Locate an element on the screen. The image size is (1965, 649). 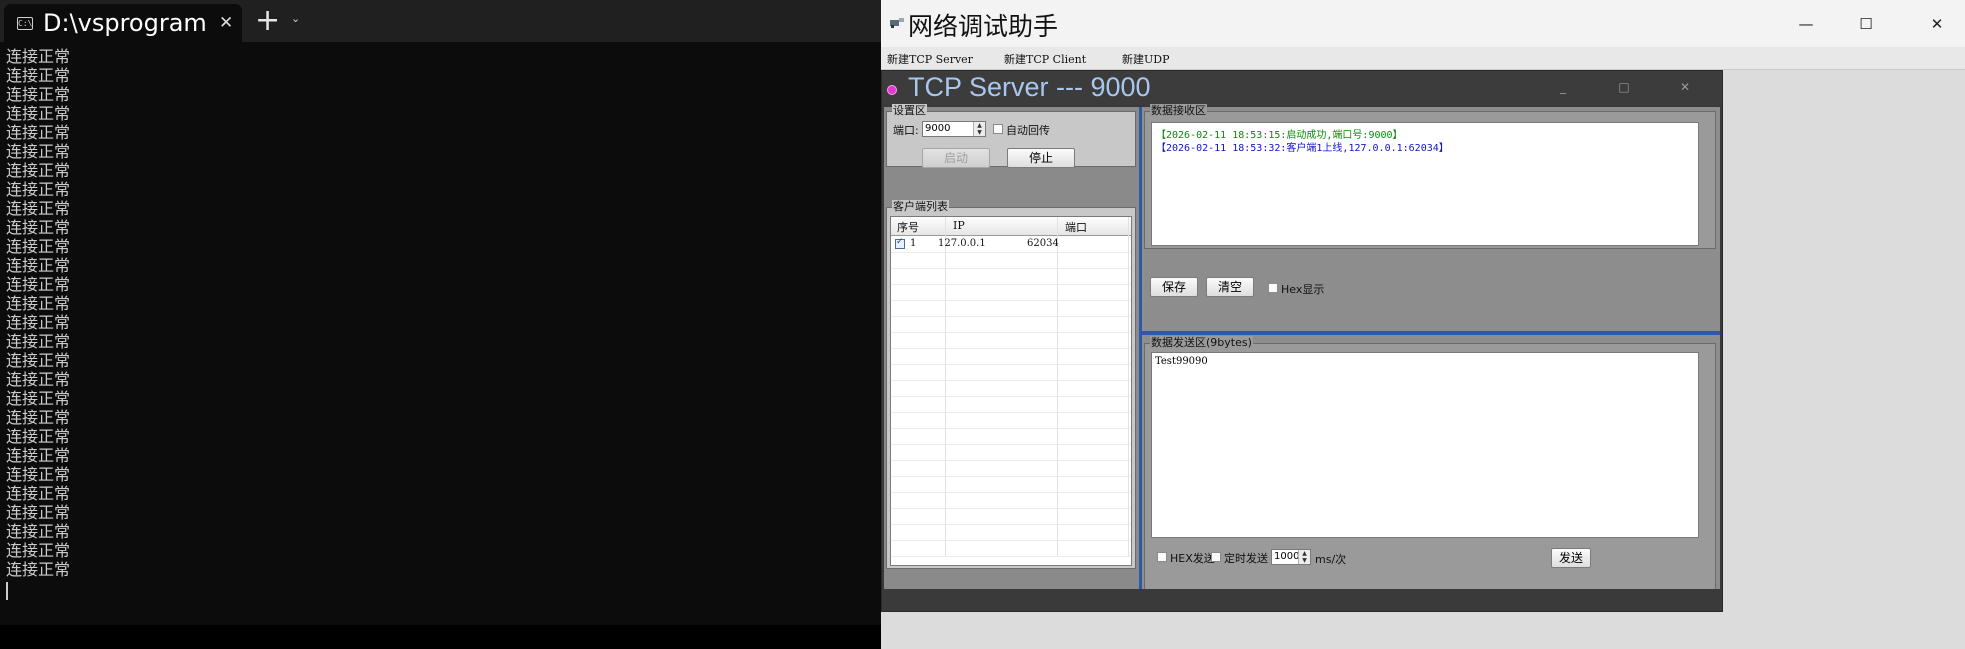
send-group-title: 数据发送区(9bytes) is located at coordinates (1201, 343).